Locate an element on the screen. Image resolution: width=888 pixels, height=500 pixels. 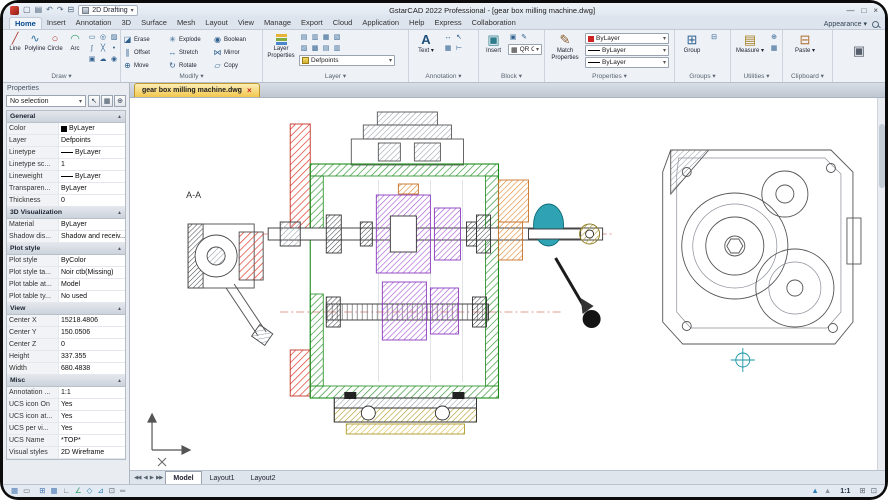
new-file-icon: ▢ is located at coordinates (27, 10).